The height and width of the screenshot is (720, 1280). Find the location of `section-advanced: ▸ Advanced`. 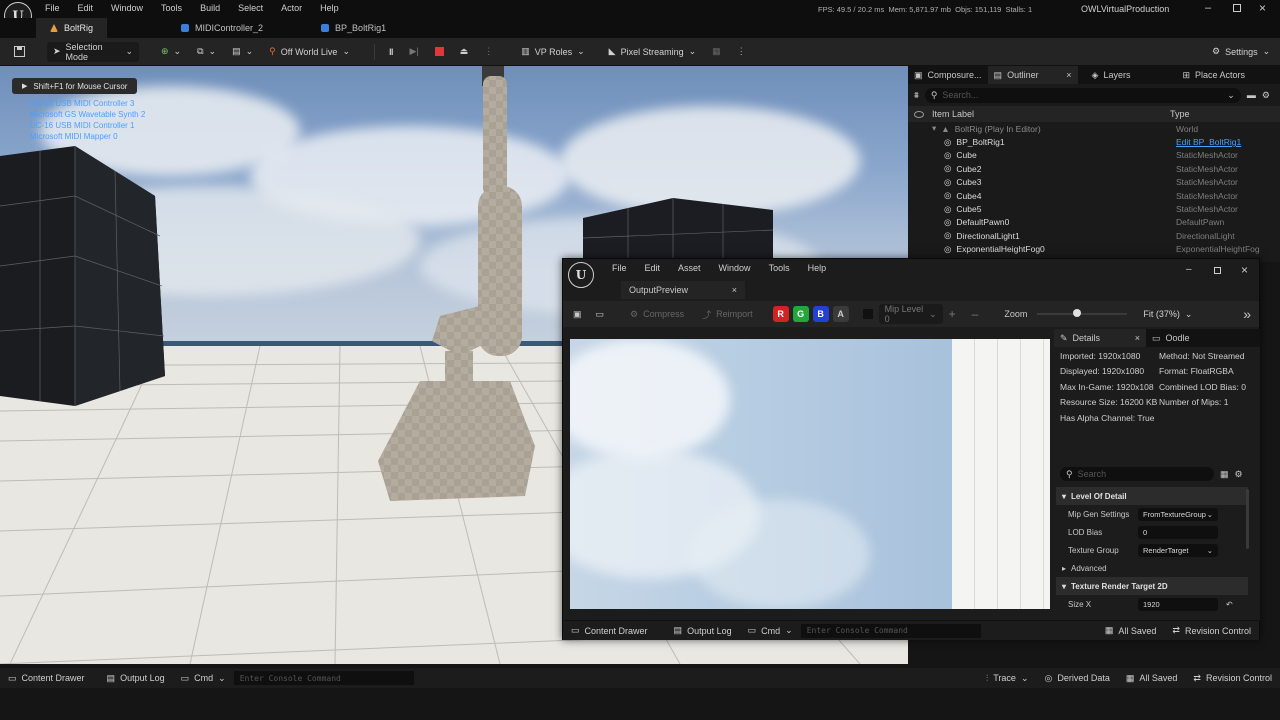

section-advanced: ▸ Advanced is located at coordinates (1152, 568).